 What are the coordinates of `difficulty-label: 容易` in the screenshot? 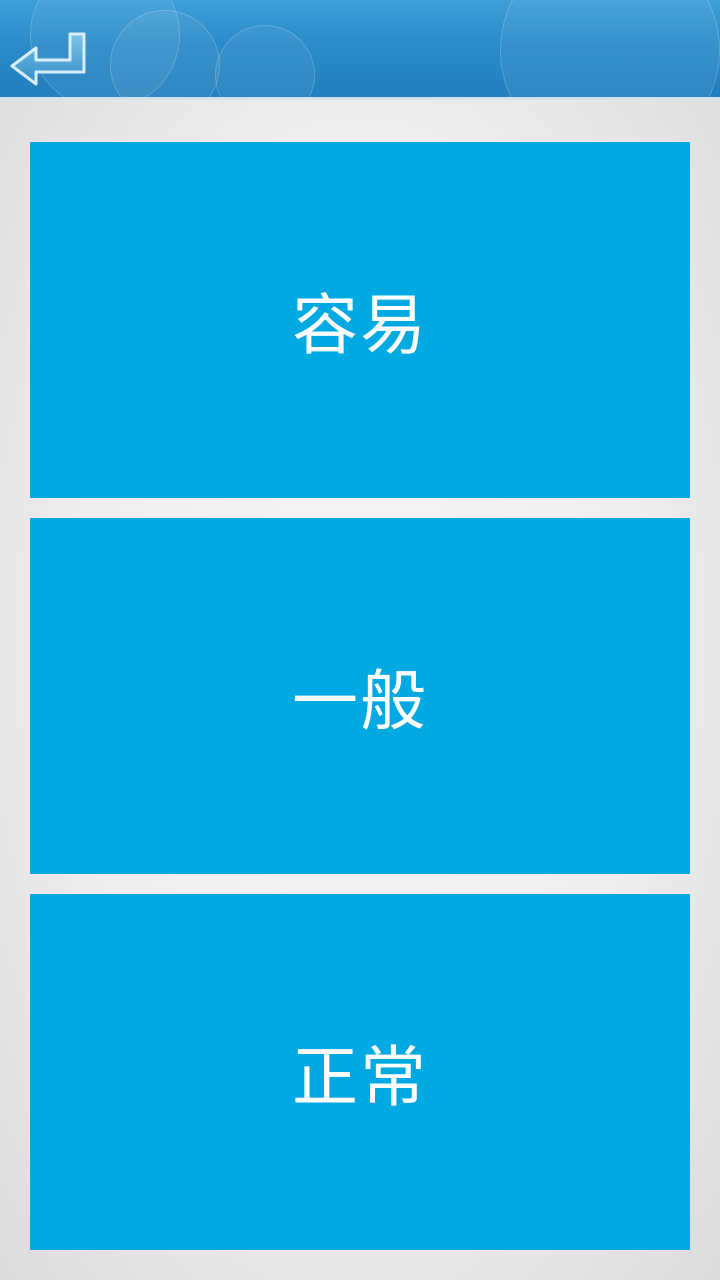 It's located at (360, 325).